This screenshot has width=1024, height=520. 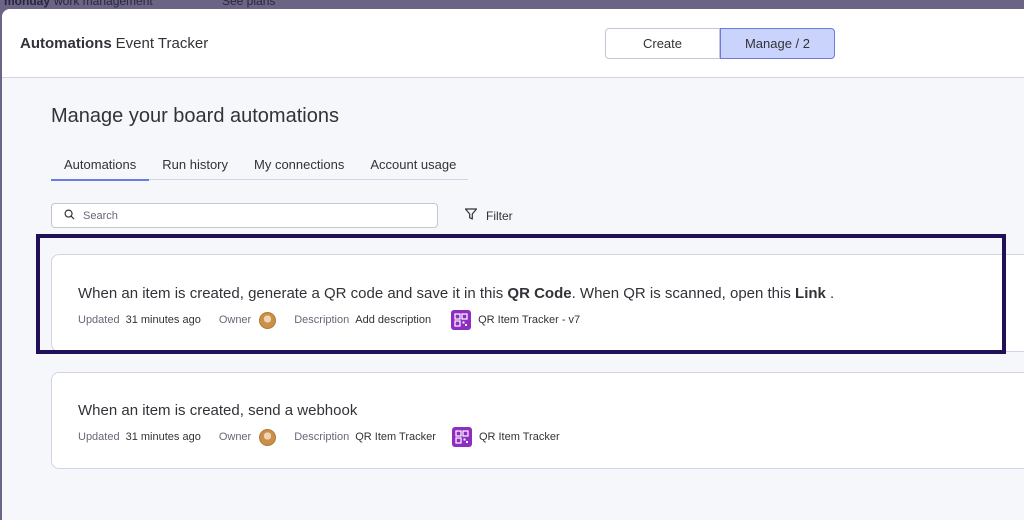 What do you see at coordinates (662, 43) in the screenshot?
I see `create-button: Create` at bounding box center [662, 43].